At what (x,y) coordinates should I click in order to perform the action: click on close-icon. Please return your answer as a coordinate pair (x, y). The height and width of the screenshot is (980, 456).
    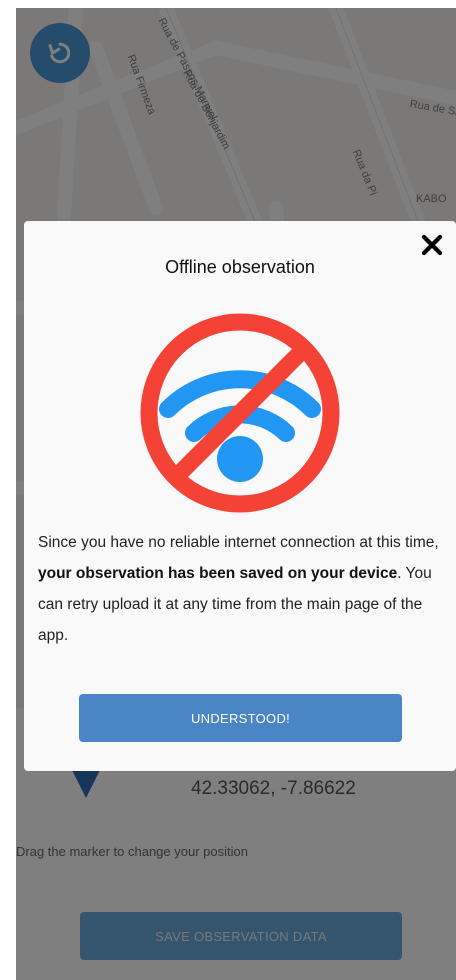
    Looking at the image, I should click on (432, 245).